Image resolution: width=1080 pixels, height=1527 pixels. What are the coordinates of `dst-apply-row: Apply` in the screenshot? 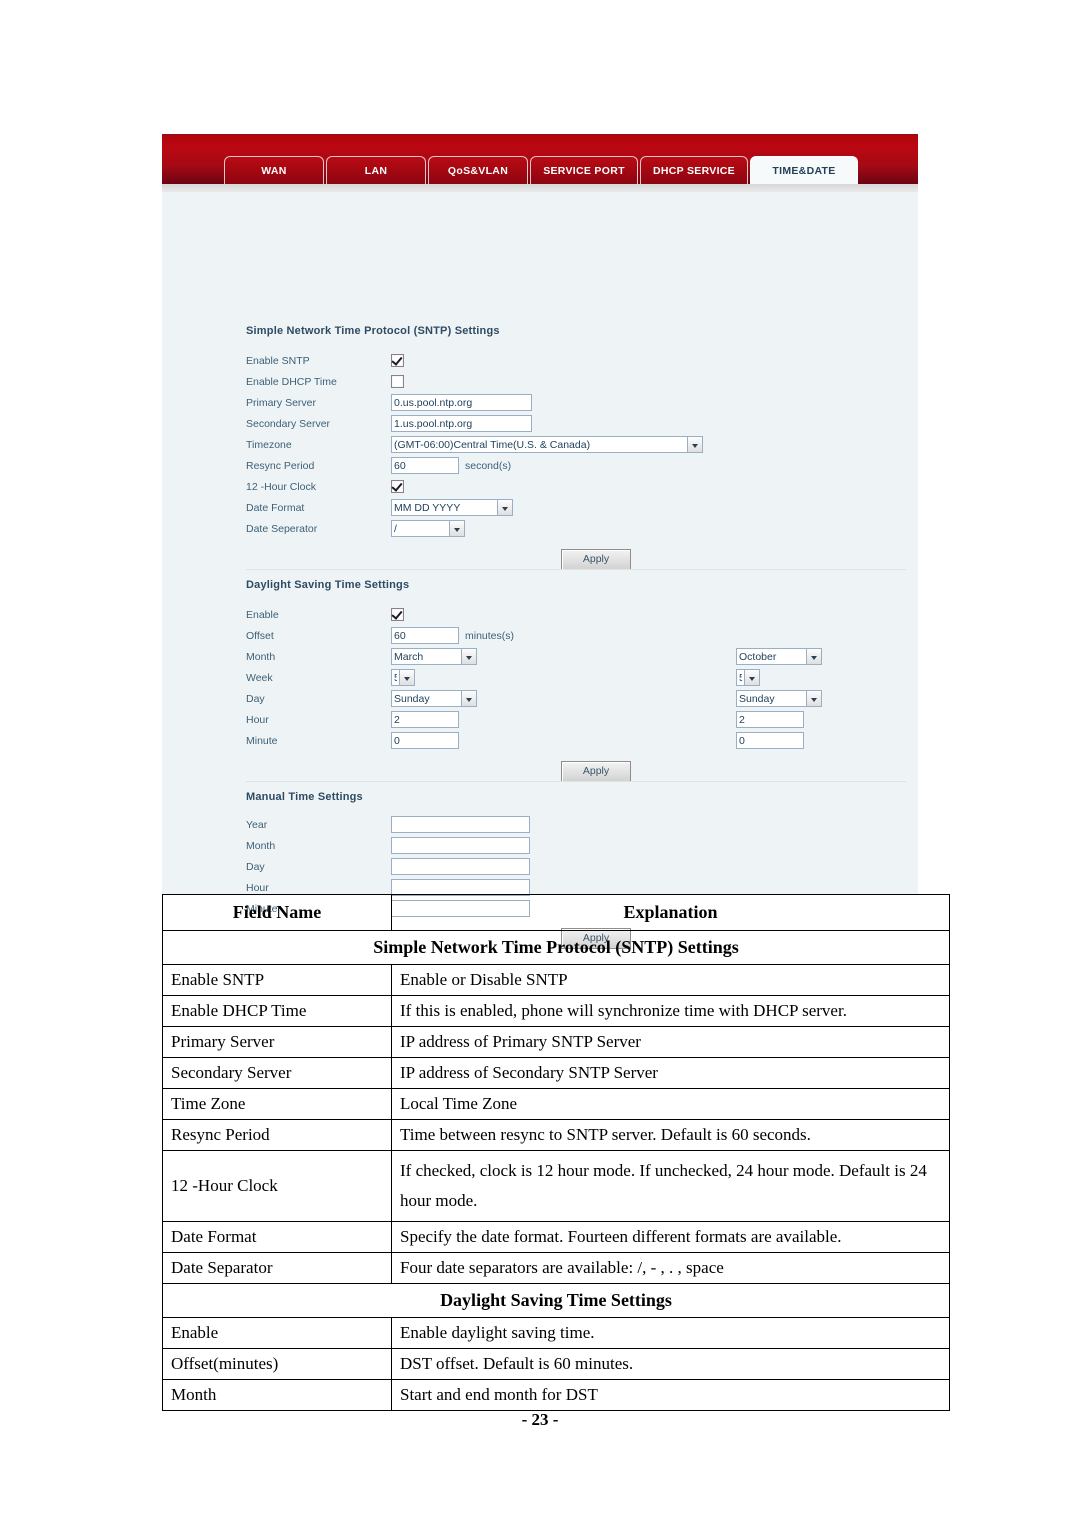 It's located at (576, 771).